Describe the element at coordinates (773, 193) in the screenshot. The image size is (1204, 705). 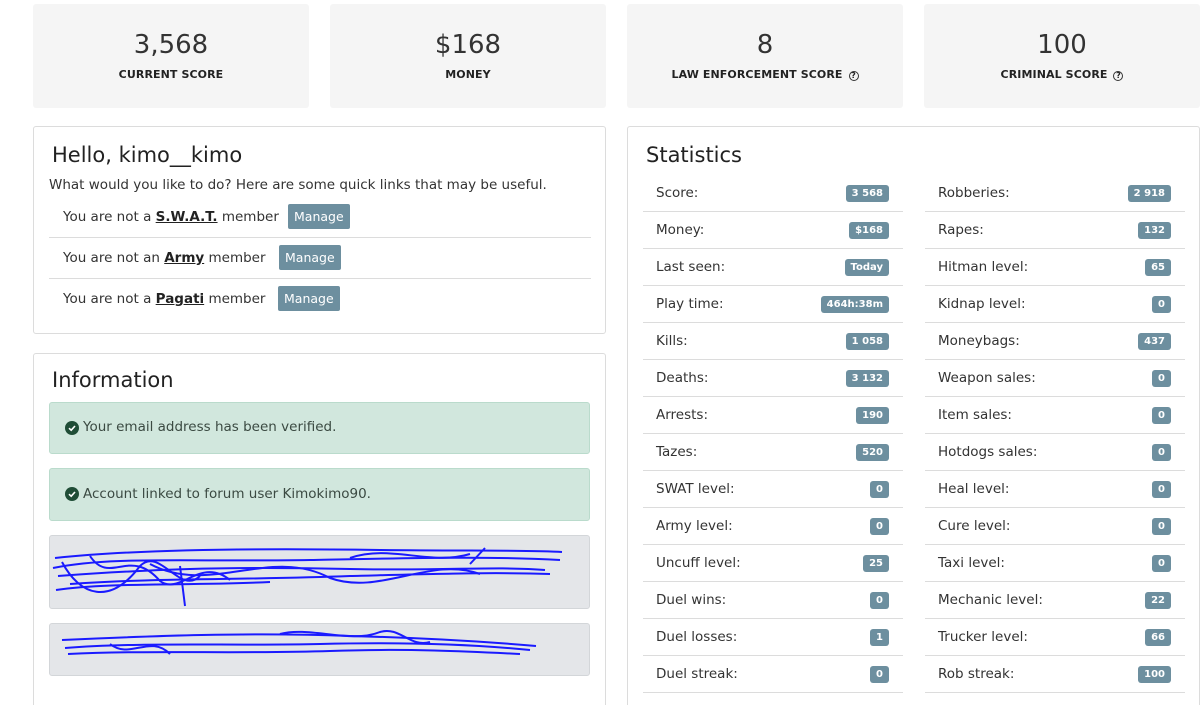
I see `stat-row: Score: 3 568` at that location.